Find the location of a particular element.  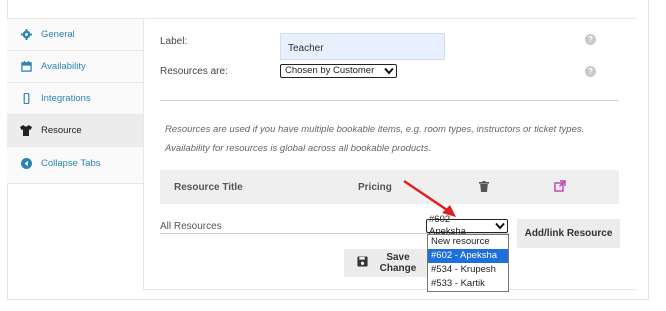

resource-table-header: Resource Title Pricing is located at coordinates (389, 187).